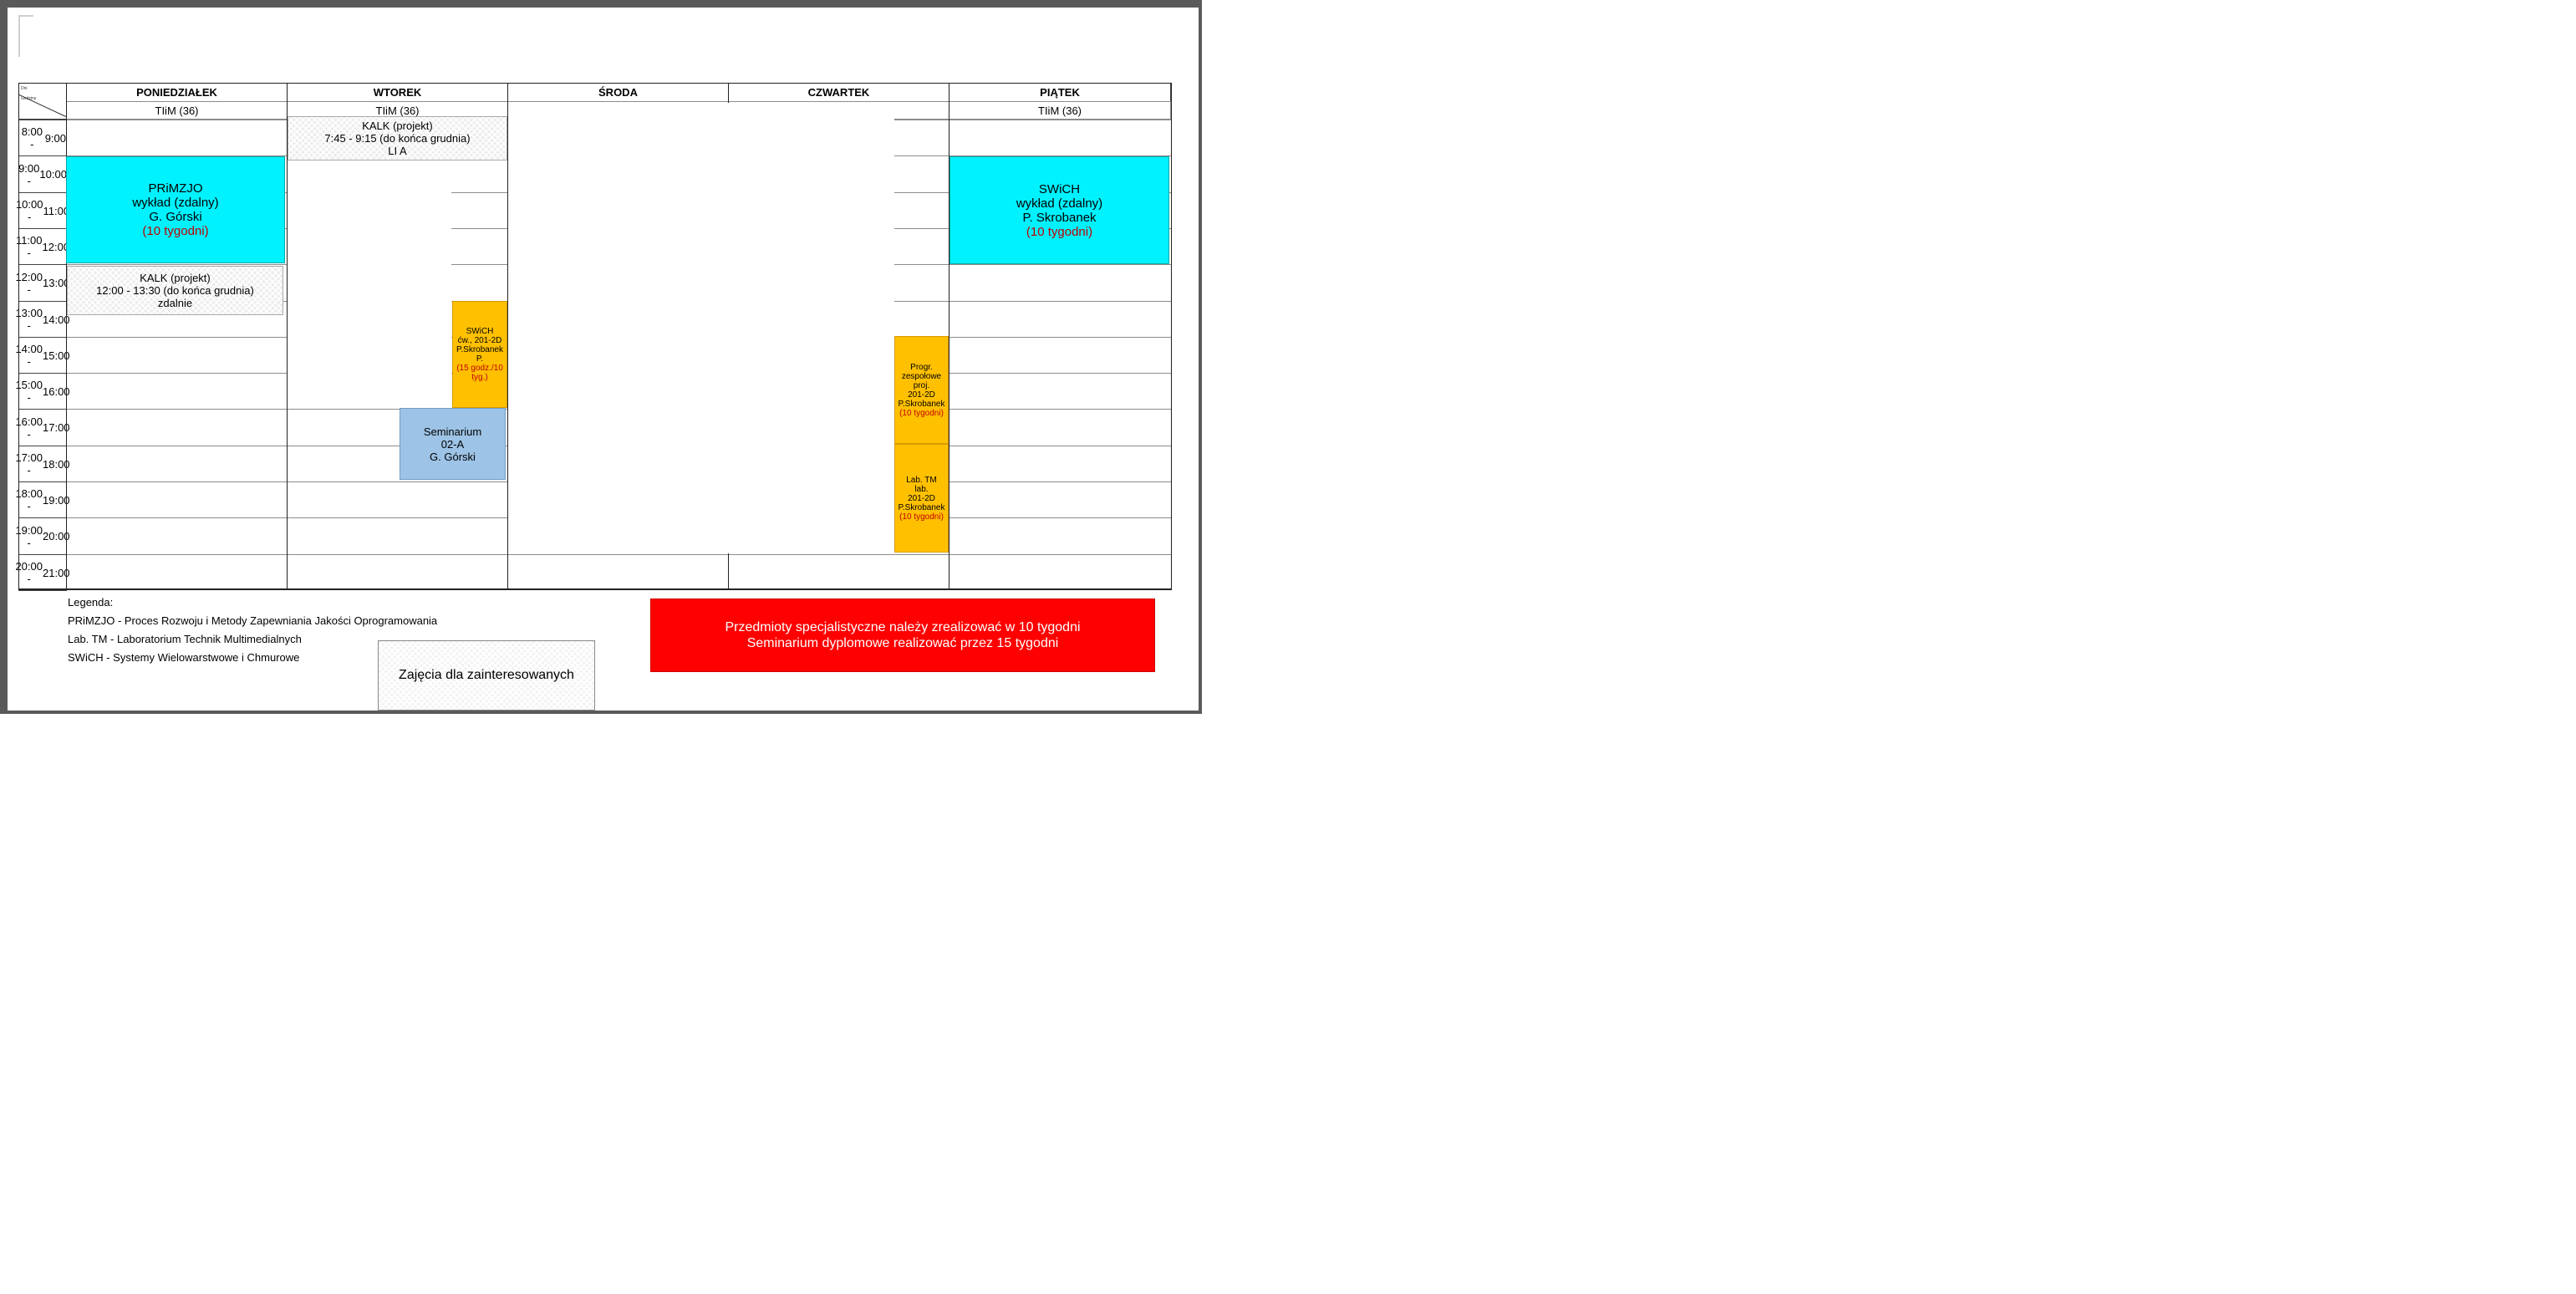 This screenshot has width=2576, height=1294. What do you see at coordinates (29, 463) in the screenshot?
I see `time-slot-text: 17:00 -` at bounding box center [29, 463].